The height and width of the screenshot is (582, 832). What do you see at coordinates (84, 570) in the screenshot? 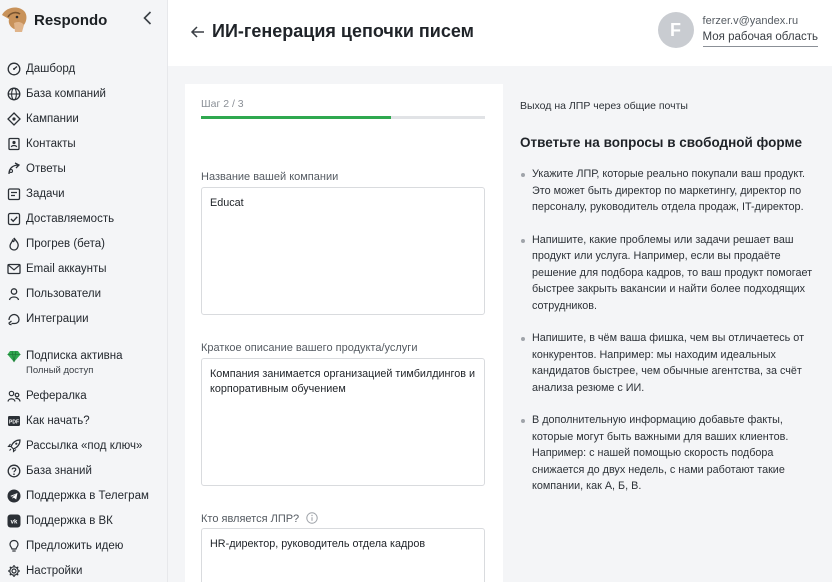
I see `sidebar-item-settings: Настройки` at bounding box center [84, 570].